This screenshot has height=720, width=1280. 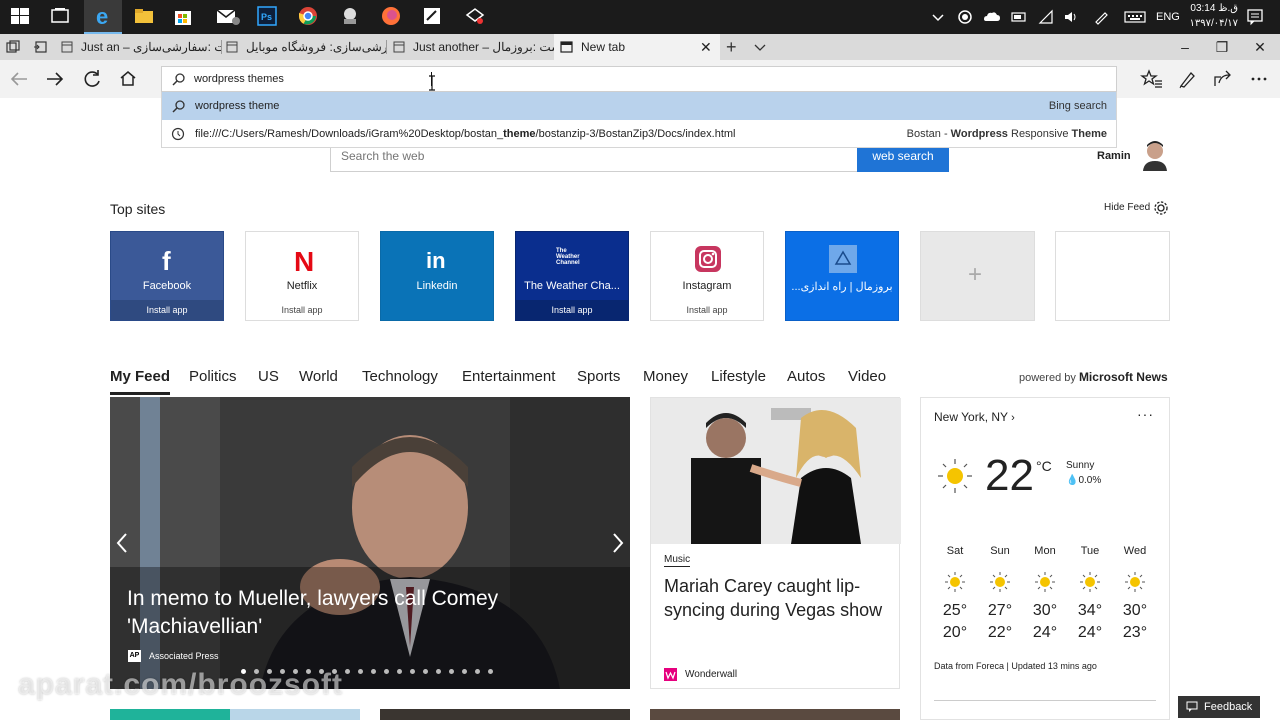 What do you see at coordinates (974, 417) in the screenshot?
I see `weather-location: New York, NY ›` at bounding box center [974, 417].